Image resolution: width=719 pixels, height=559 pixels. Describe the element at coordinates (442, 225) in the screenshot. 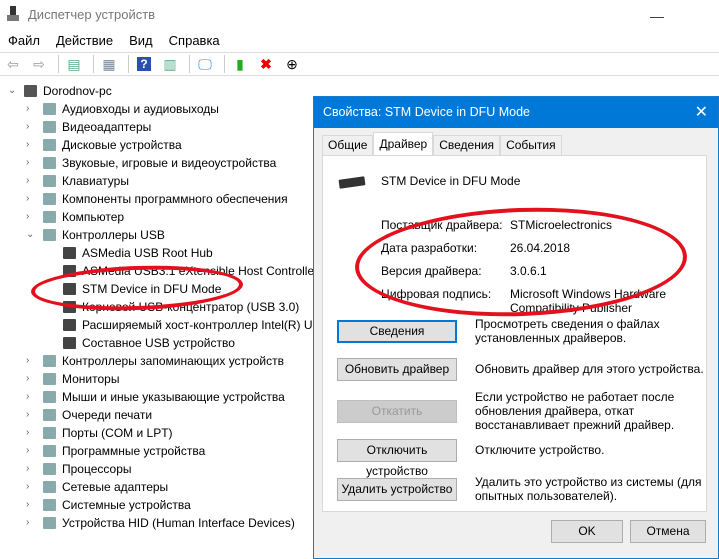

I see `provider-label: Поставщик драйвера:` at that location.